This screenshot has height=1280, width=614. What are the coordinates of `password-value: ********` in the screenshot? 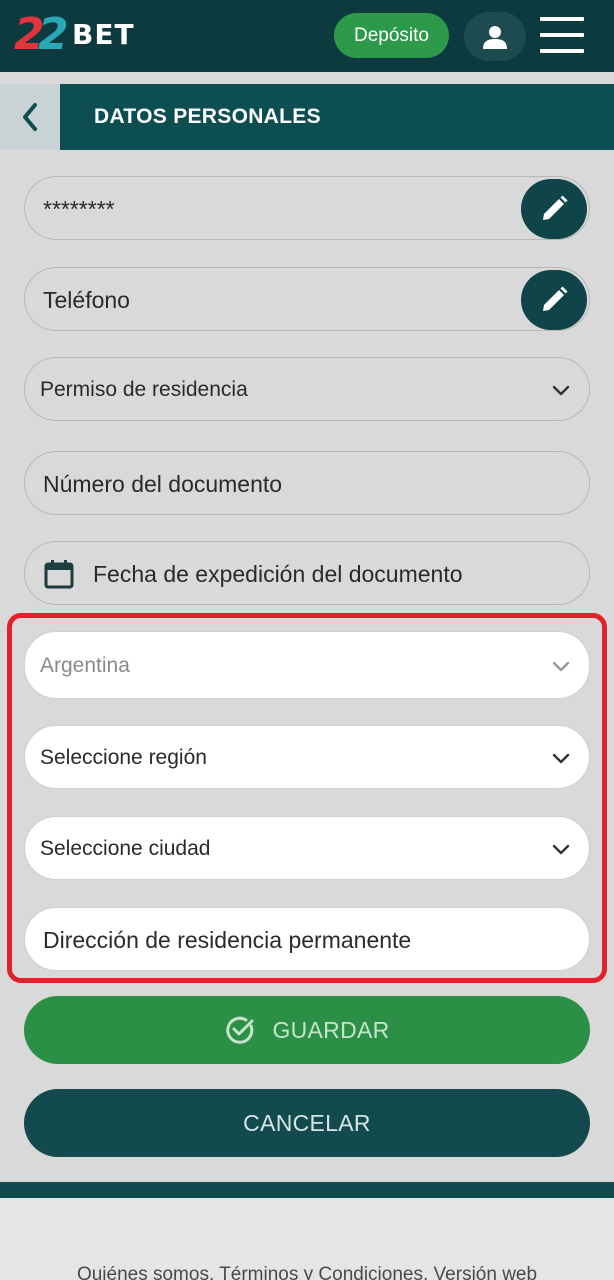 It's located at (79, 209).